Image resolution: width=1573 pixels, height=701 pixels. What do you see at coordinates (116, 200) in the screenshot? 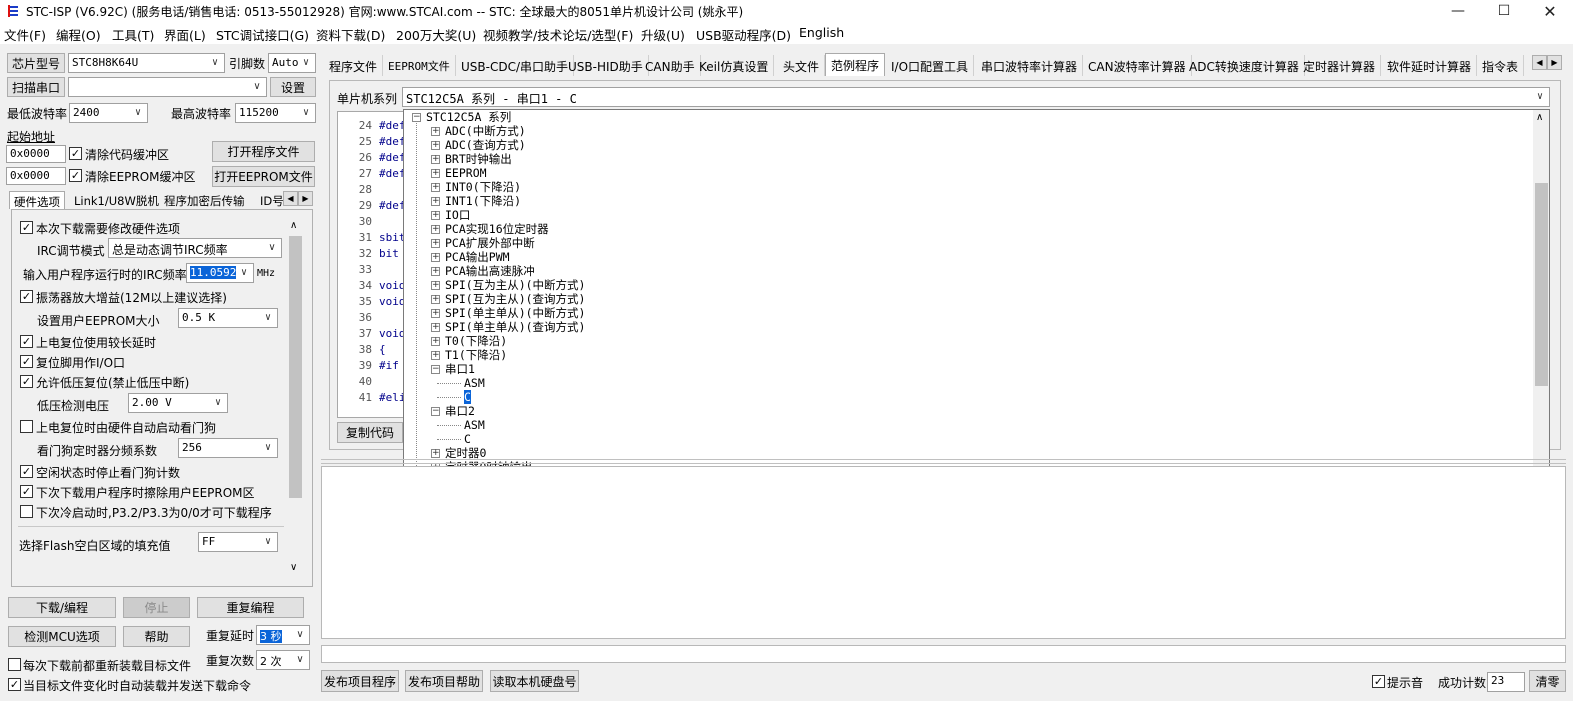
I see `tab-link1-offline: Link1/U8W脱机` at bounding box center [116, 200].